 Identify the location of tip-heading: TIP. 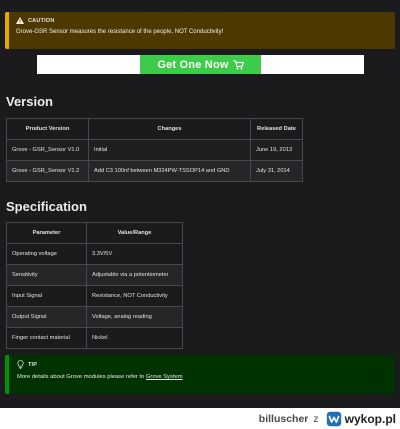
(202, 364).